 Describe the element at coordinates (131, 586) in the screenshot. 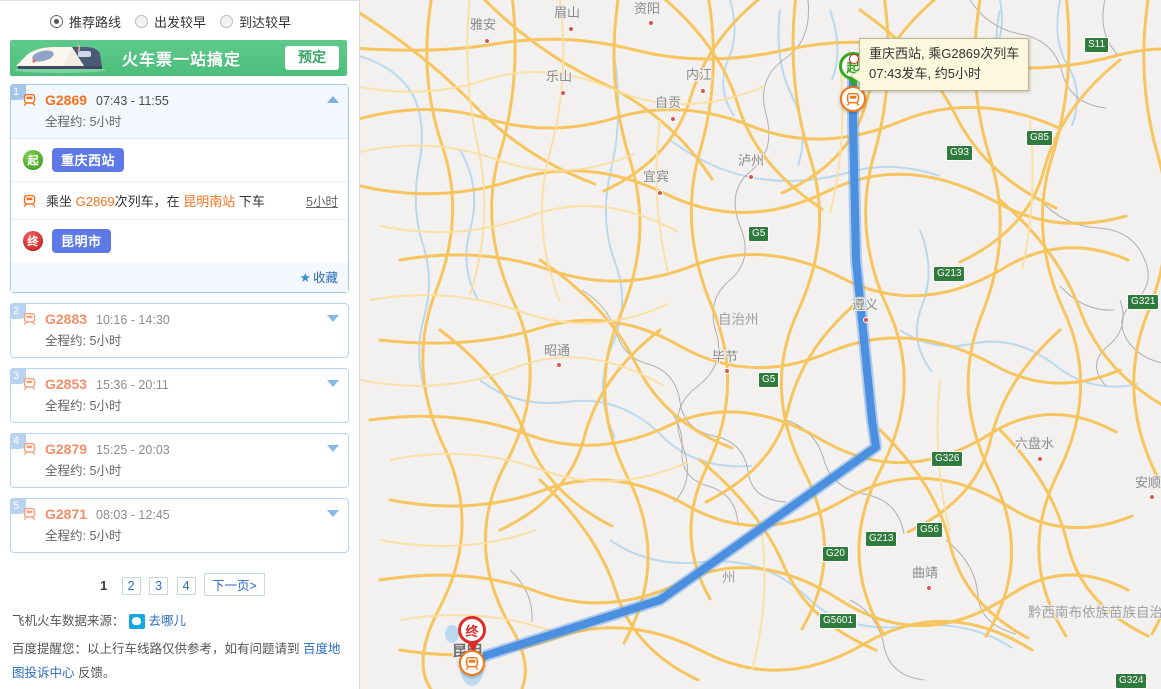

I see `page-2-button: 2` at that location.